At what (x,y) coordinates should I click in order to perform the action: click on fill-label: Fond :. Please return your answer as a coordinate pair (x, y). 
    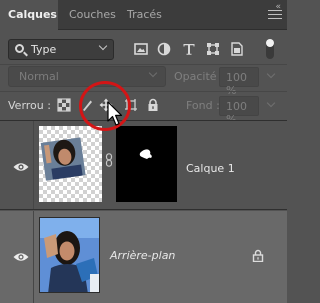
    Looking at the image, I should click on (203, 105).